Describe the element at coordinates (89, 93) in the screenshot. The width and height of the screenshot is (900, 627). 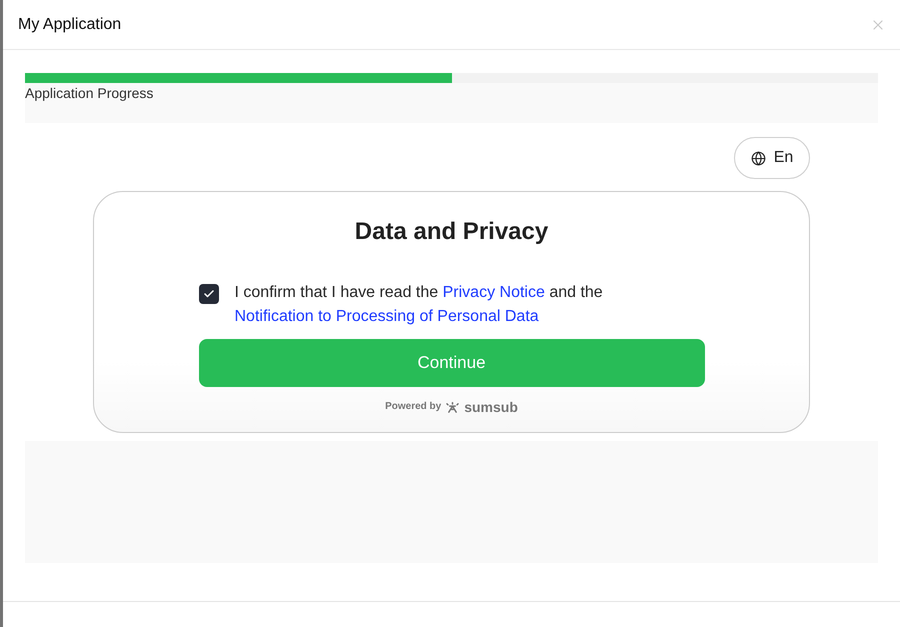
I see `progress-label: Application Progress` at that location.